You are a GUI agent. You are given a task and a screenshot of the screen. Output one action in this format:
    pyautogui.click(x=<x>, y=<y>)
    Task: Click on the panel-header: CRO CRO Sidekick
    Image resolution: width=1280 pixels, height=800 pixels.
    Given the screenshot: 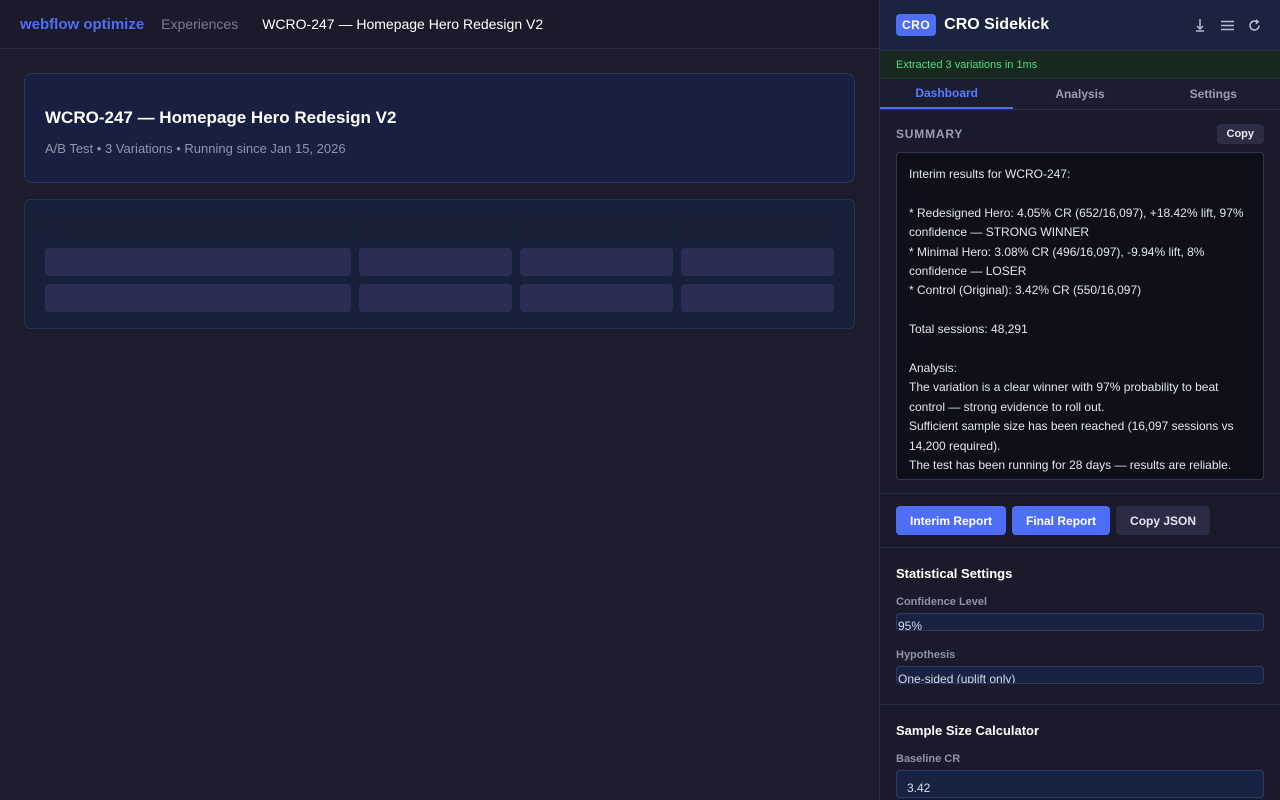 What is the action you would take?
    pyautogui.click(x=1080, y=25)
    